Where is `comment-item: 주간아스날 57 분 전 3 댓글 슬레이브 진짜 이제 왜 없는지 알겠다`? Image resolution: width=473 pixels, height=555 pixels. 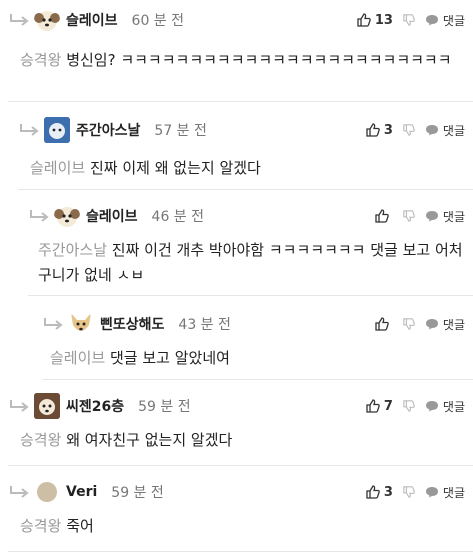 comment-item: 주간아스날 57 분 전 3 댓글 슬레이브 진짜 이제 왜 없는지 알겠다 is located at coordinates (245, 150).